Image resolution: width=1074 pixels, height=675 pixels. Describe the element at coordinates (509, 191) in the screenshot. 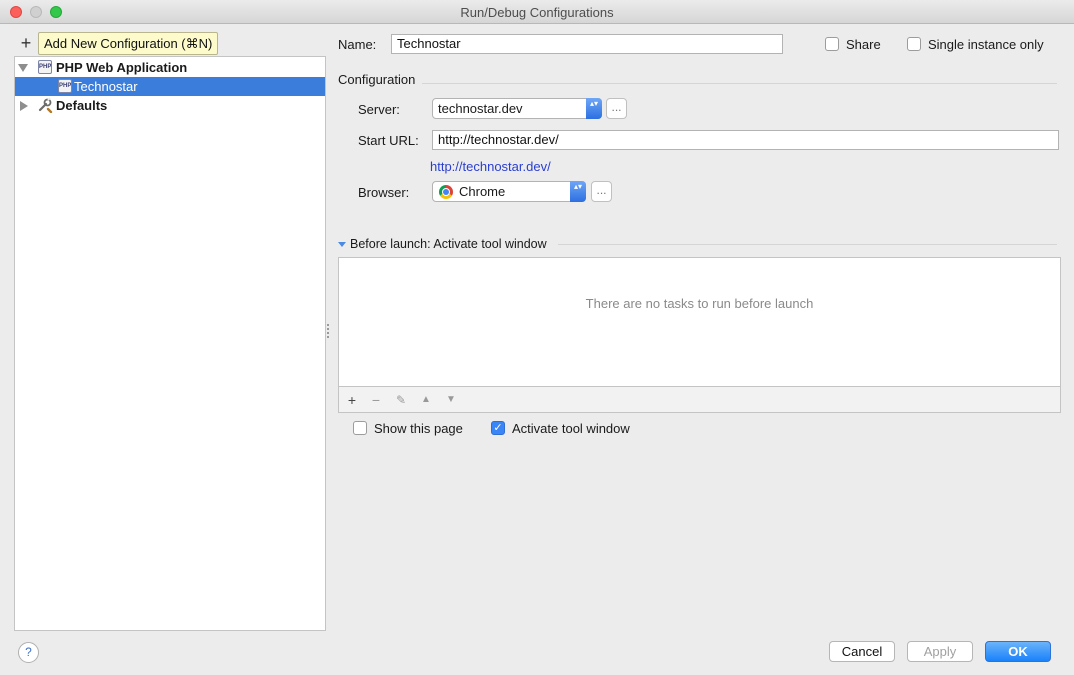

I see `browser-select: Chrome ▴▾` at that location.